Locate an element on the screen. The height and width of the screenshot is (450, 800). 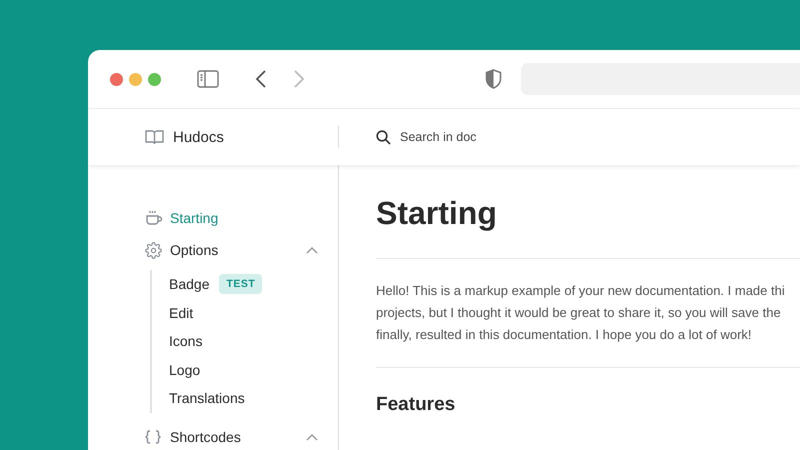
settings-icon is located at coordinates (153, 250).